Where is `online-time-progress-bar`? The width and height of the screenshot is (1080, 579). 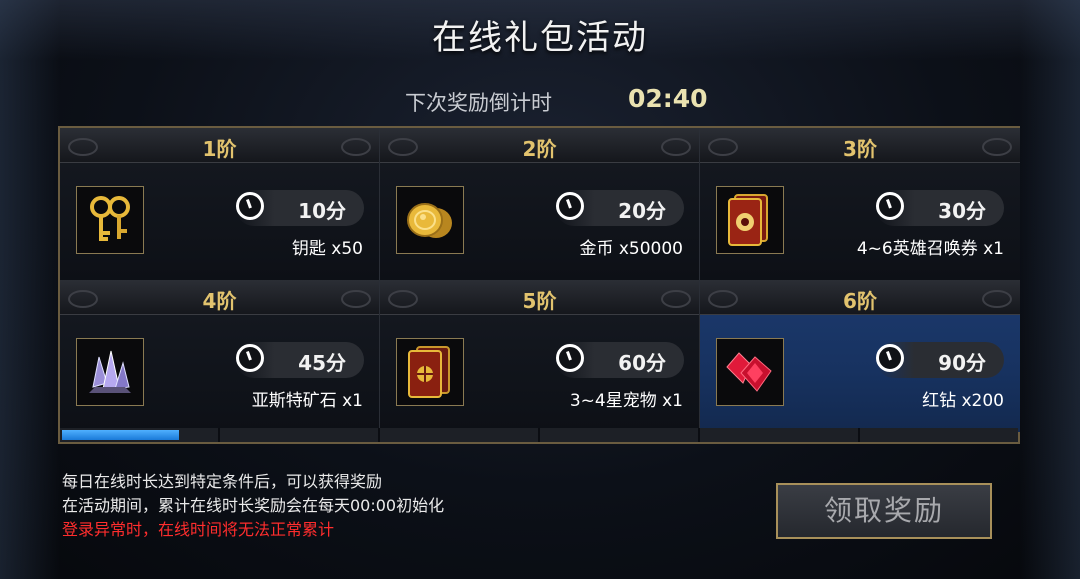 online-time-progress-bar is located at coordinates (539, 435).